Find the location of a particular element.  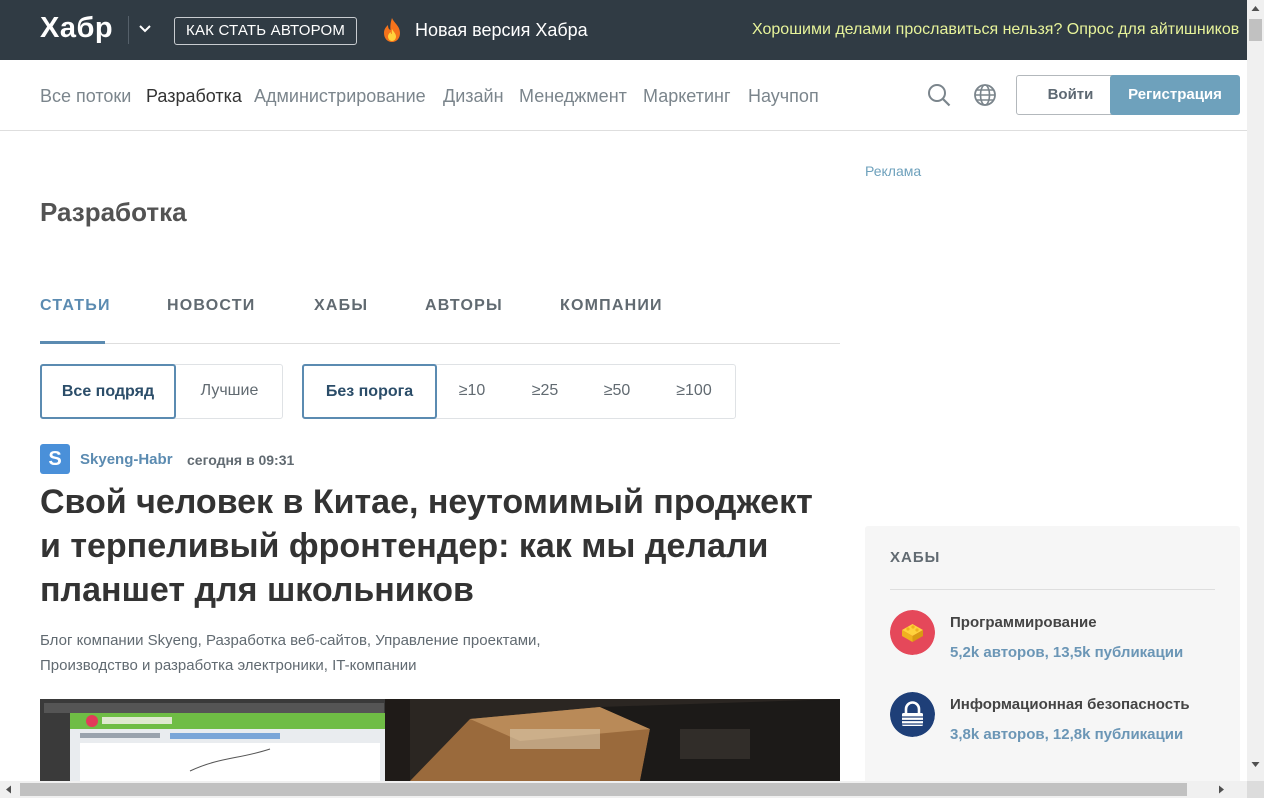

nav-item-all-flows: Все потоки is located at coordinates (85, 96).